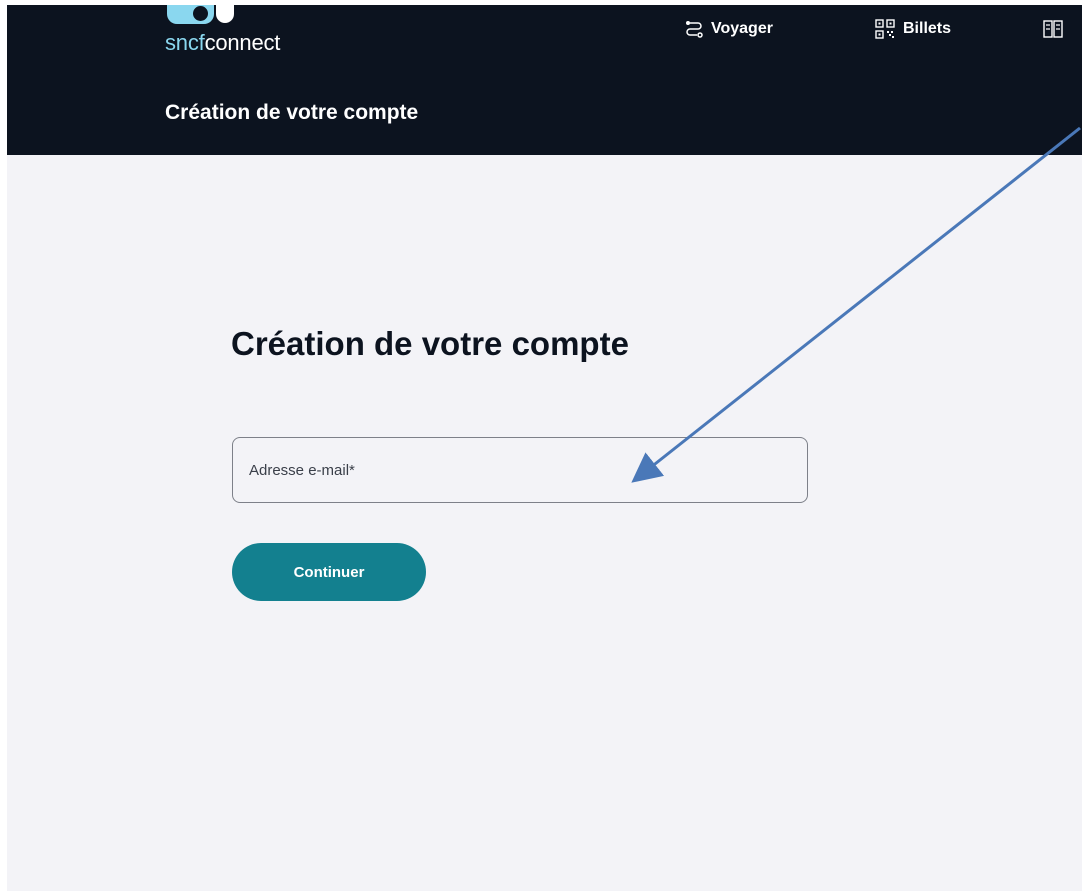  I want to click on nav-voyager-label: Voyager, so click(742, 28).